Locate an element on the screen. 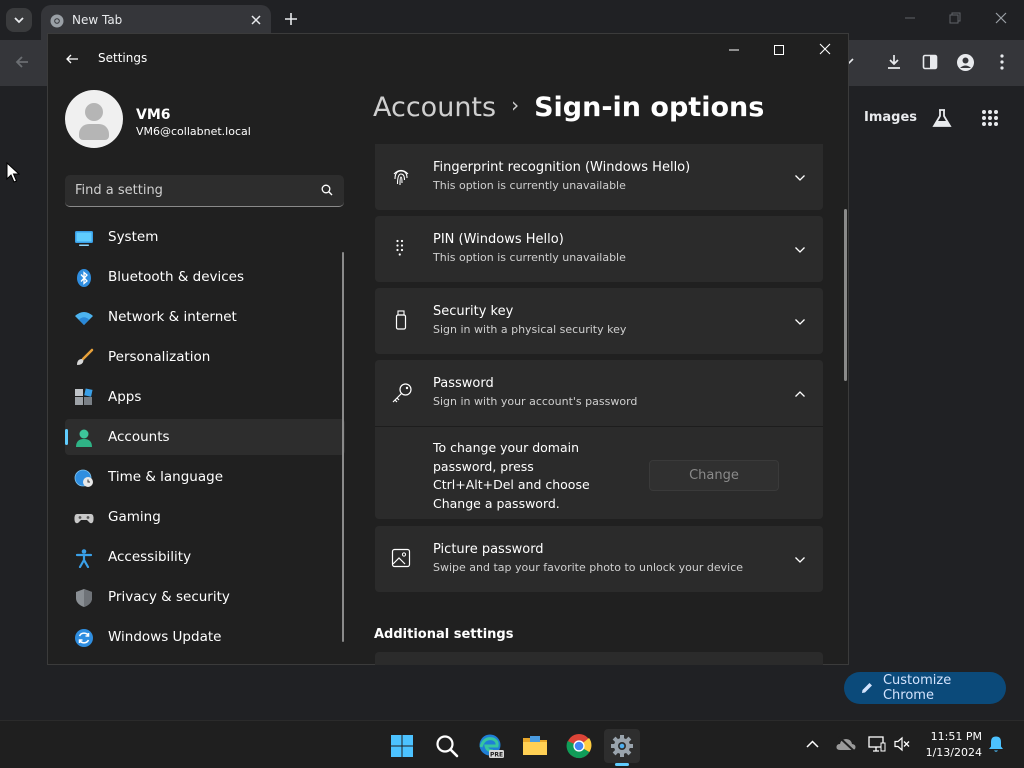 The image size is (1024, 768). tray-overflow-chevron-icon is located at coordinates (812, 744).